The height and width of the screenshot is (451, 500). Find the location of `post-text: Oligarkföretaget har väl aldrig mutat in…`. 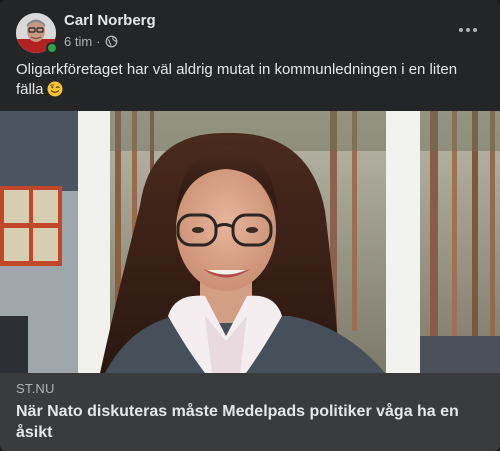

post-text: Oligarkföretaget har väl aldrig mutat in… is located at coordinates (250, 80).